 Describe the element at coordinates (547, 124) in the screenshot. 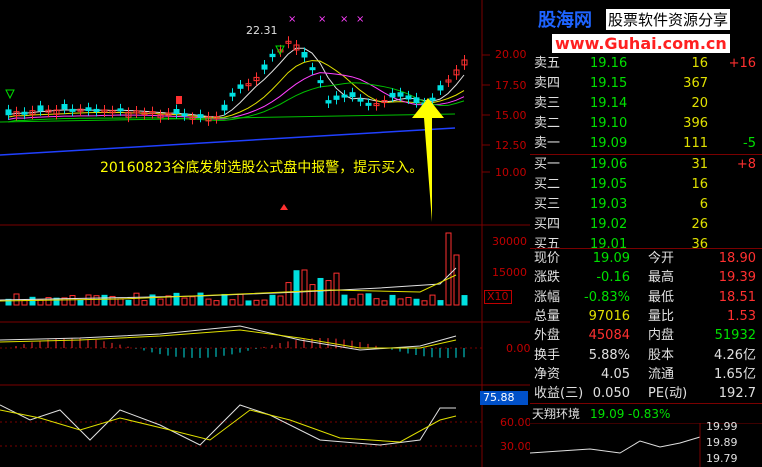

I see `order-label: 卖二` at that location.